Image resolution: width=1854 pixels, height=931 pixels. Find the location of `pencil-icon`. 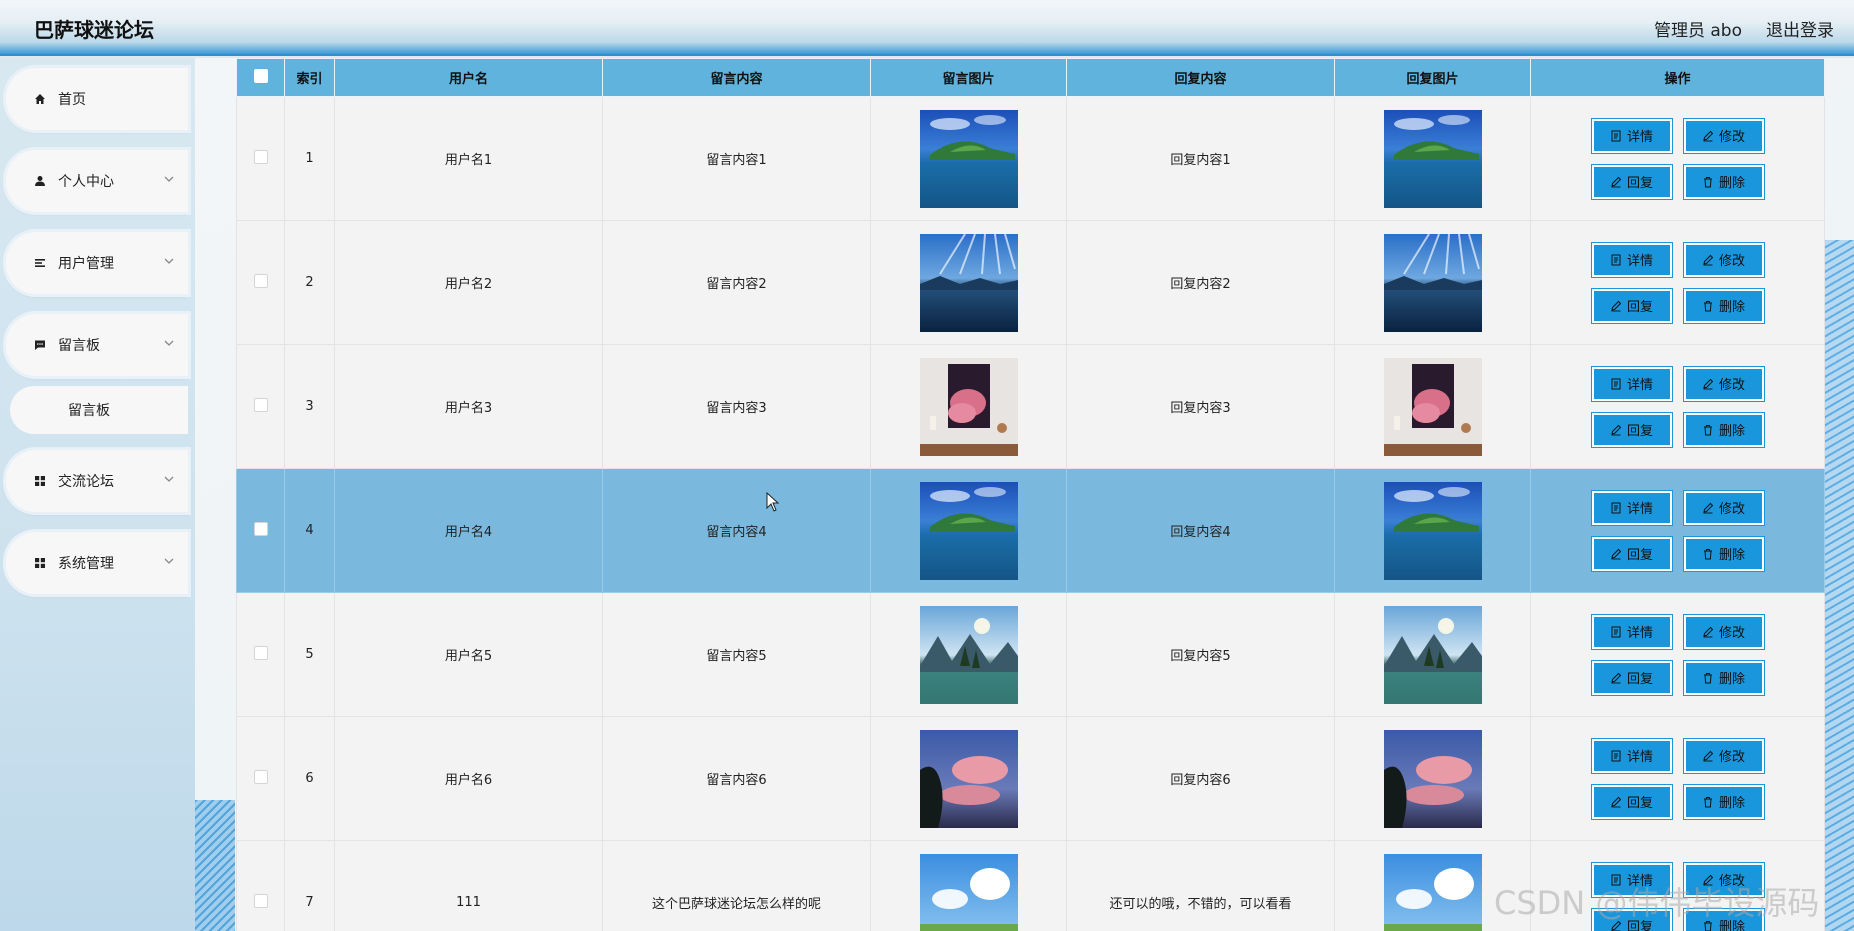

pencil-icon is located at coordinates (1708, 135).